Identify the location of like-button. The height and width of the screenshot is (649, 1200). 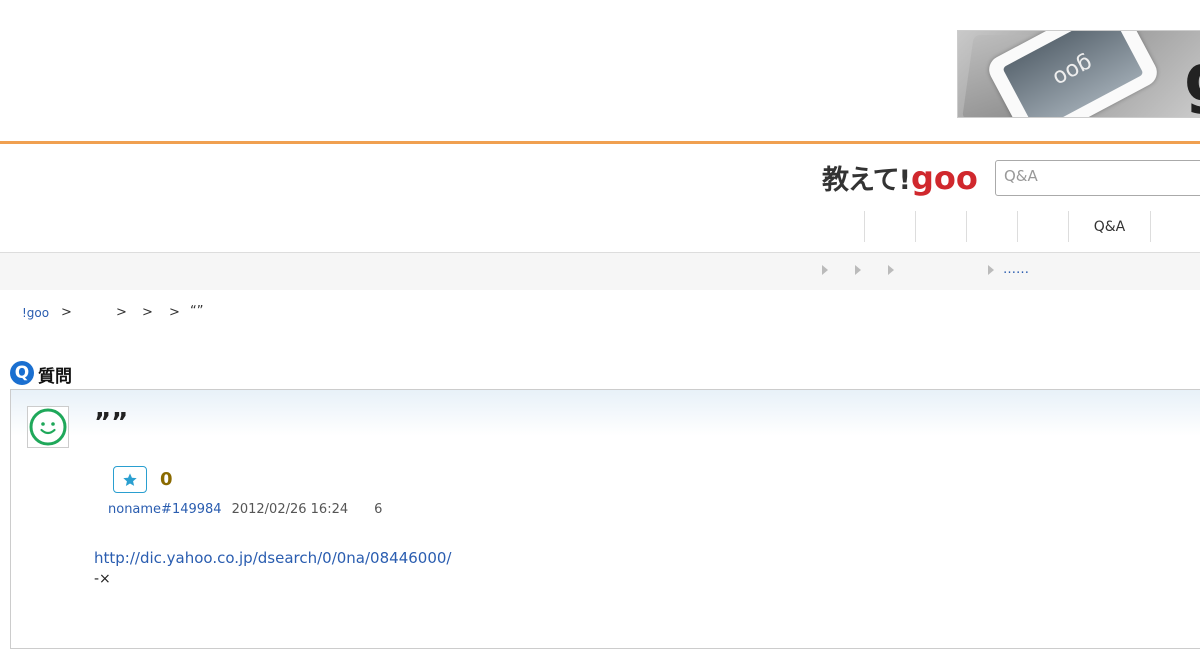
(130, 479).